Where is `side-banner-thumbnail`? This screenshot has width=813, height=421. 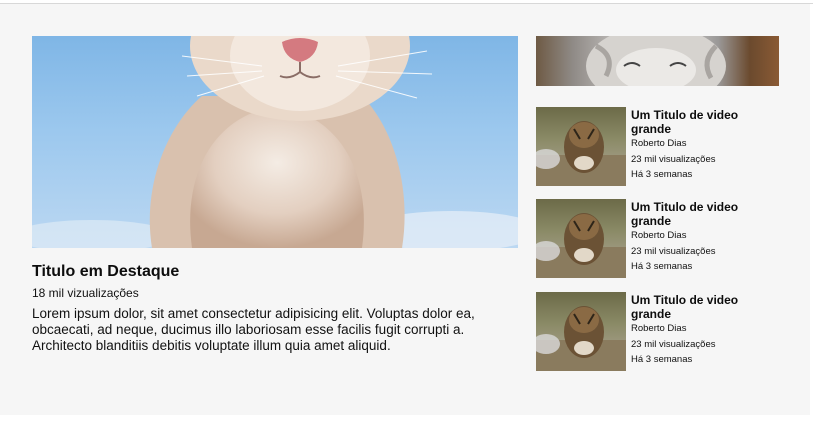 side-banner-thumbnail is located at coordinates (657, 61).